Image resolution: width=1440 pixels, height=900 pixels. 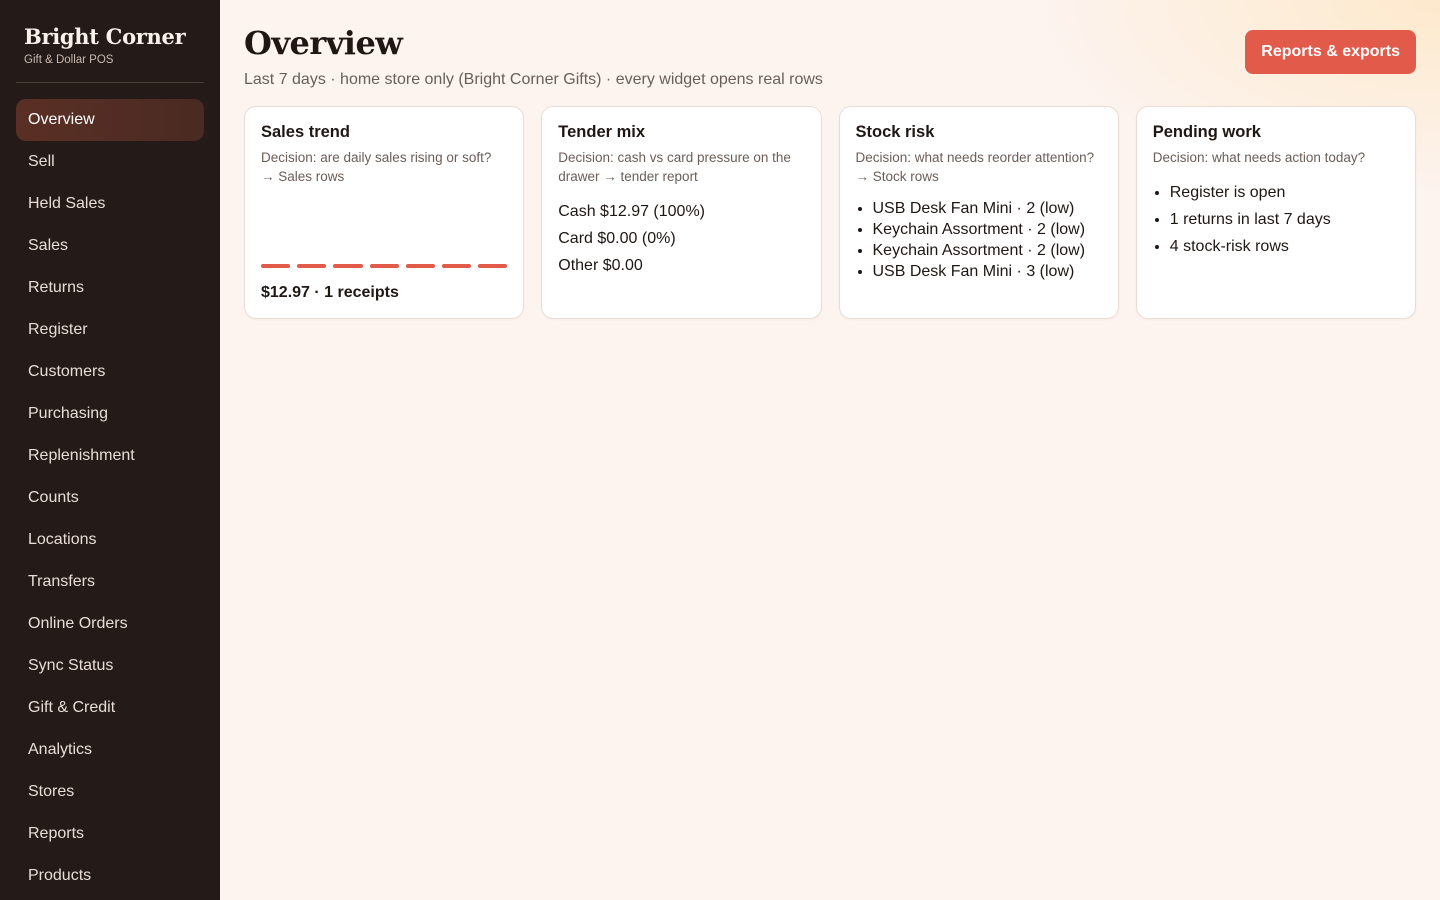 I want to click on card-description: Decision: what needs action today?, so click(x=1259, y=157).